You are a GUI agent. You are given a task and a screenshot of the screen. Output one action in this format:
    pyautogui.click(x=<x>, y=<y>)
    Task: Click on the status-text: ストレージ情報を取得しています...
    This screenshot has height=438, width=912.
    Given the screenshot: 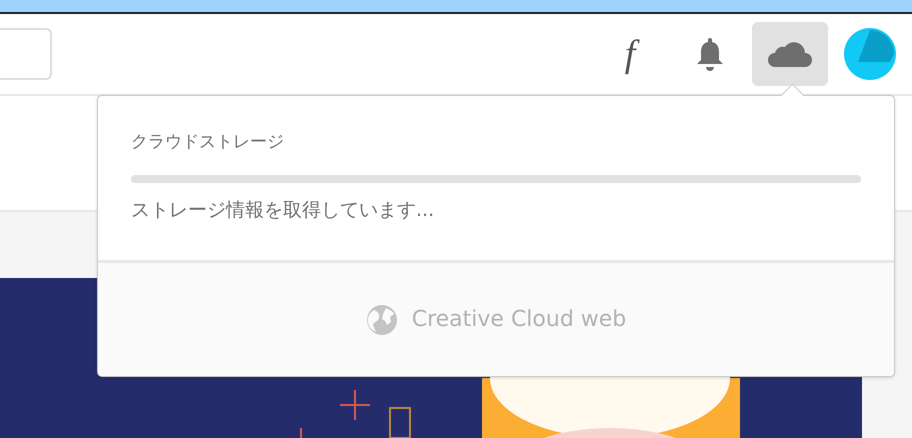 What is the action you would take?
    pyautogui.click(x=283, y=210)
    